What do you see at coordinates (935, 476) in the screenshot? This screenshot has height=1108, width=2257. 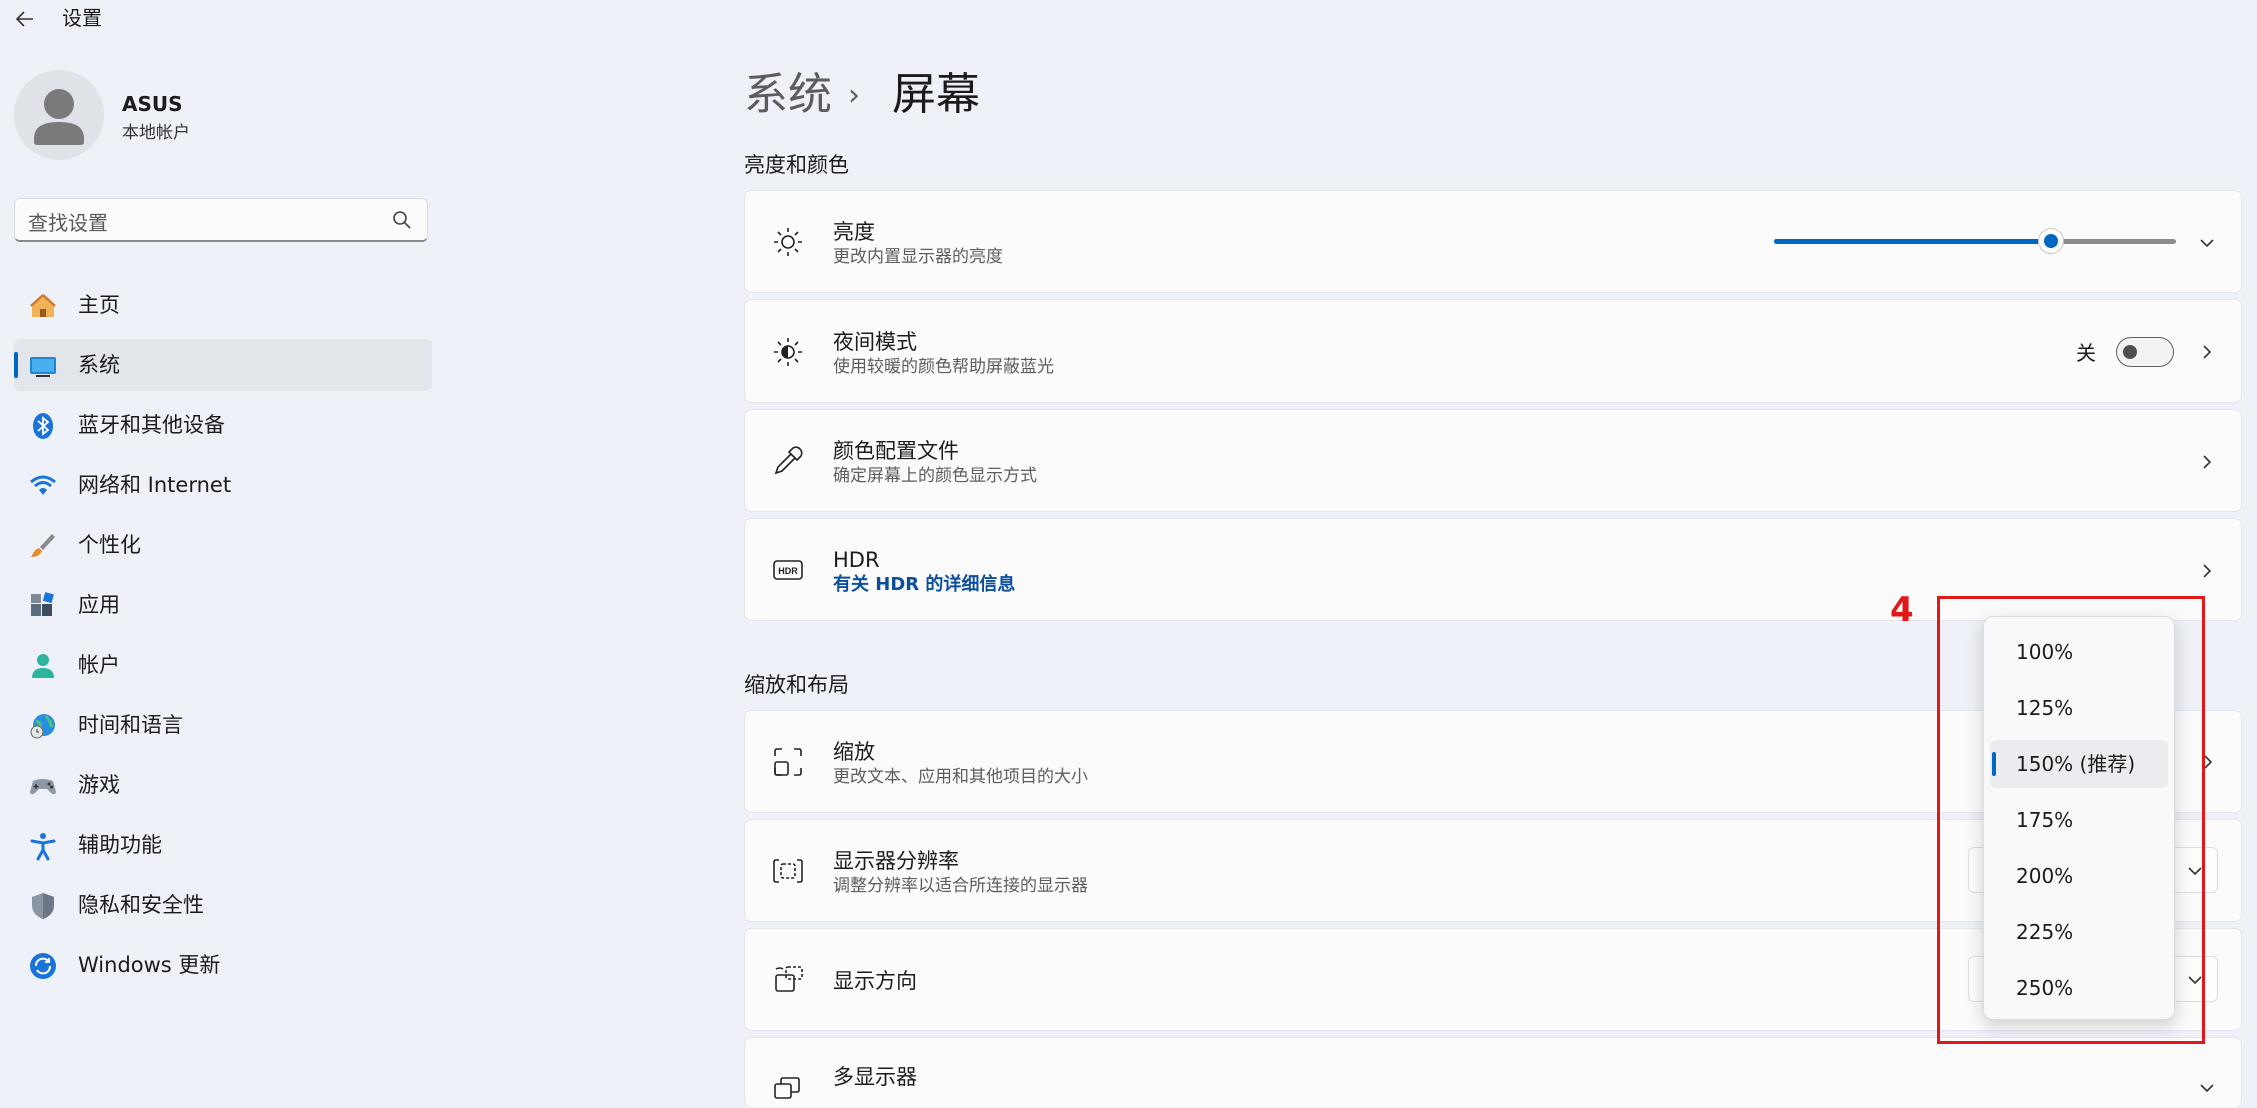 I see `color-profile-subtitle: 确定屏幕上的颜色显示方式` at bounding box center [935, 476].